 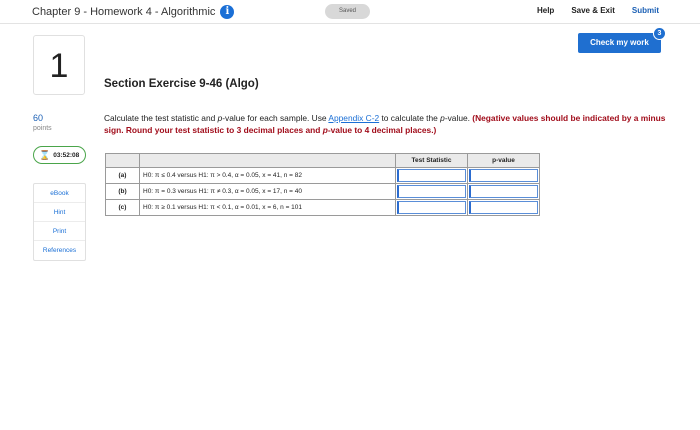 I want to click on row-label: (b), so click(x=122, y=191).